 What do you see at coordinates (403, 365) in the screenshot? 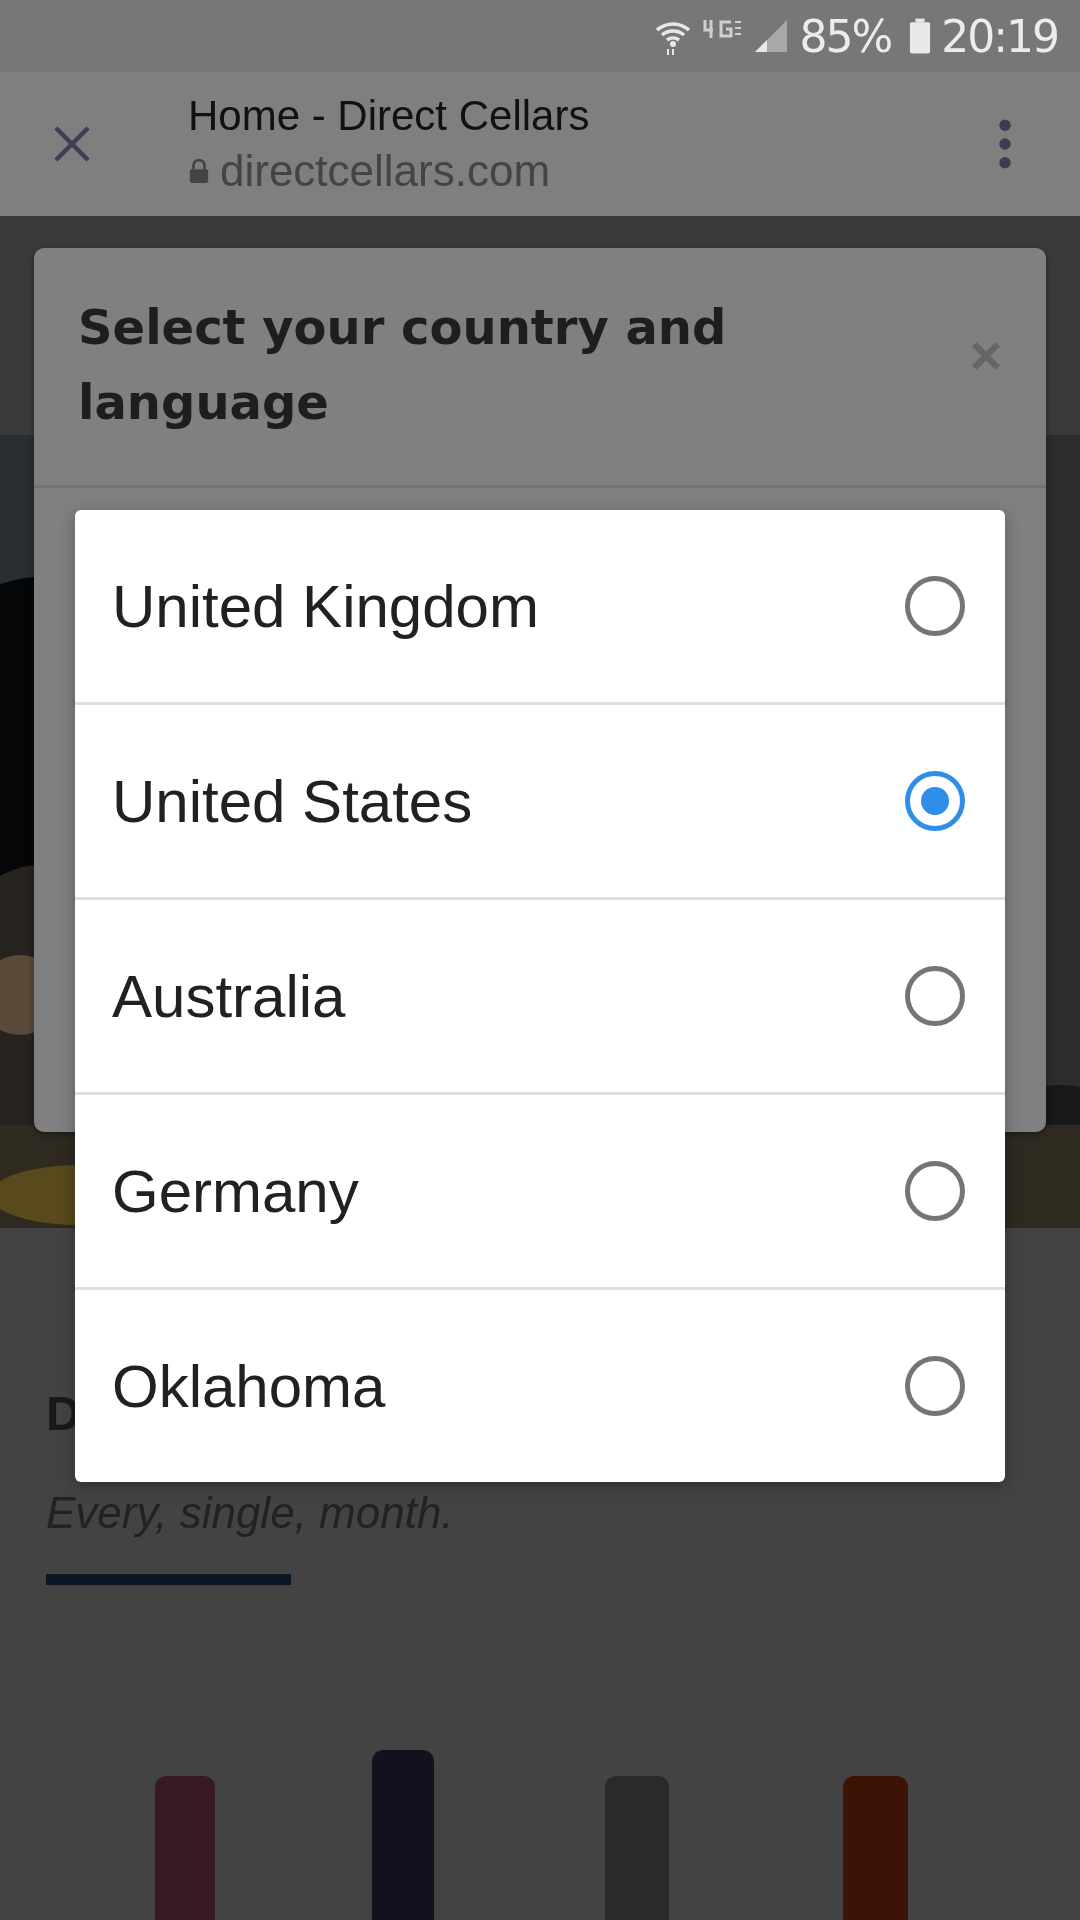
I see `modal-title: Select your country and language` at bounding box center [403, 365].